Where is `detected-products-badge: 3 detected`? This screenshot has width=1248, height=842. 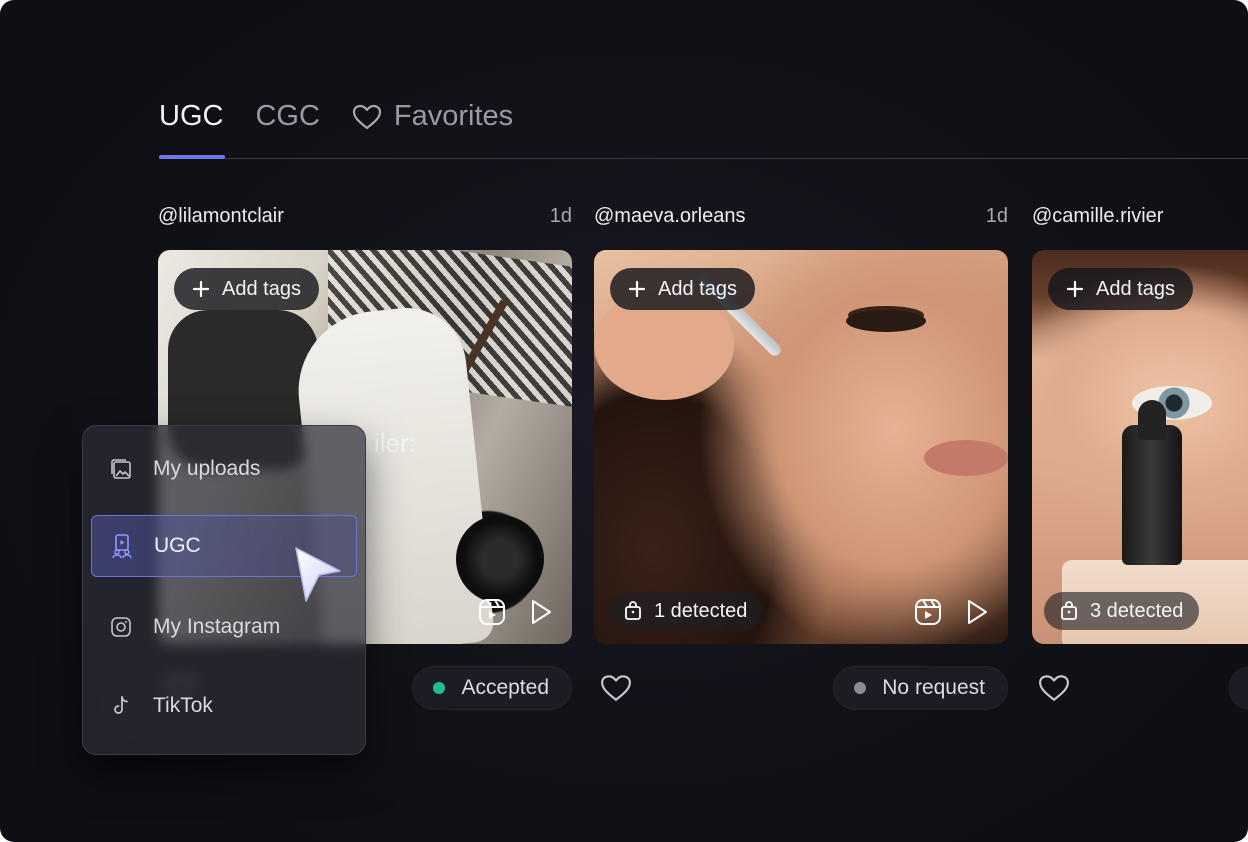 detected-products-badge: 3 detected is located at coordinates (1122, 611).